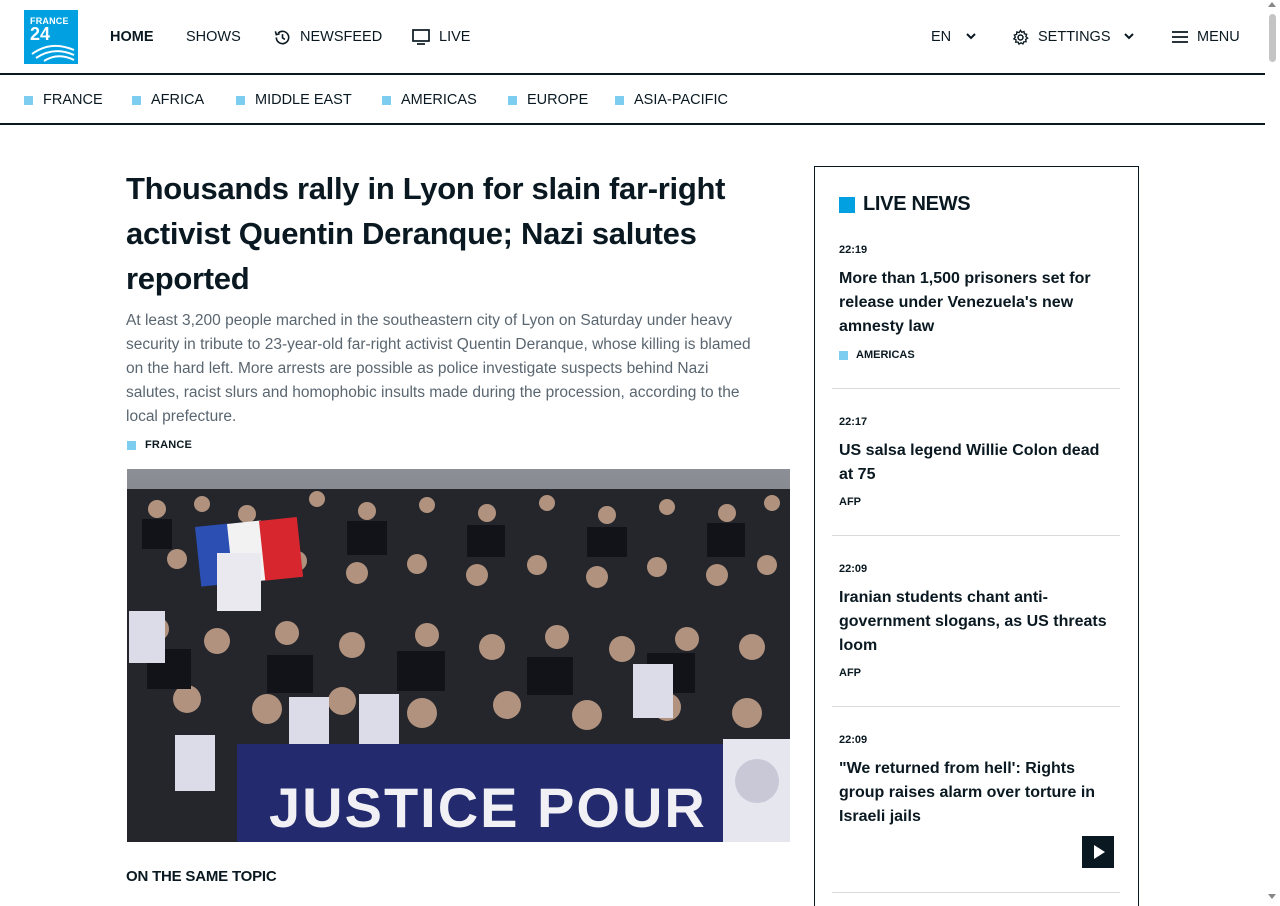  Describe the element at coordinates (169, 445) in the screenshot. I see `article-tag-label: FRANCE` at that location.